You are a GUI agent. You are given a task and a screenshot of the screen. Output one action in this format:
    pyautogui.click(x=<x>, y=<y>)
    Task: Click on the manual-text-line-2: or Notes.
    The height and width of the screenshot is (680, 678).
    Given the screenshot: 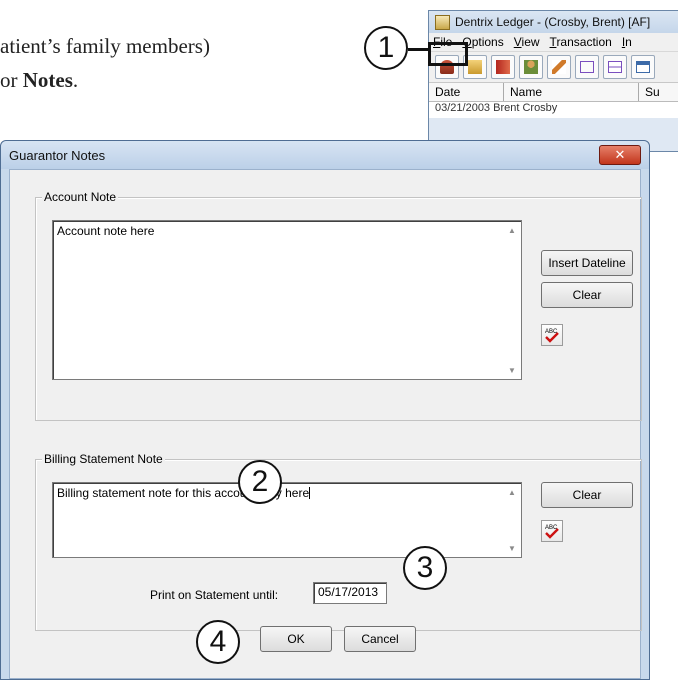 What is the action you would take?
    pyautogui.click(x=39, y=80)
    